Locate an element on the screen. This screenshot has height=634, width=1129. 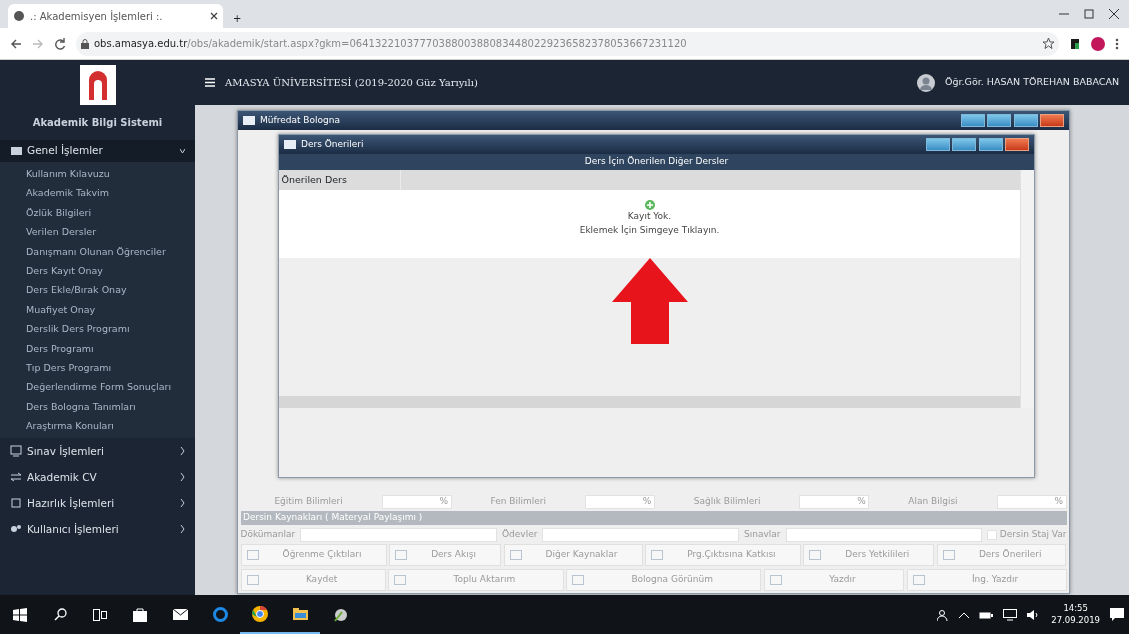
field-label: Ödevler is located at coordinates (520, 534).